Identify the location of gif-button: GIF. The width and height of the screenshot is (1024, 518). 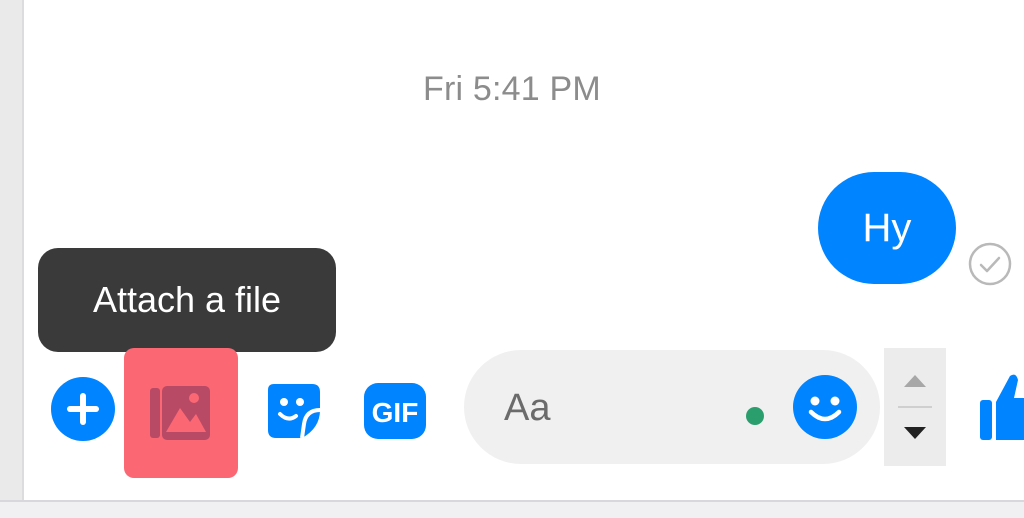
(395, 411).